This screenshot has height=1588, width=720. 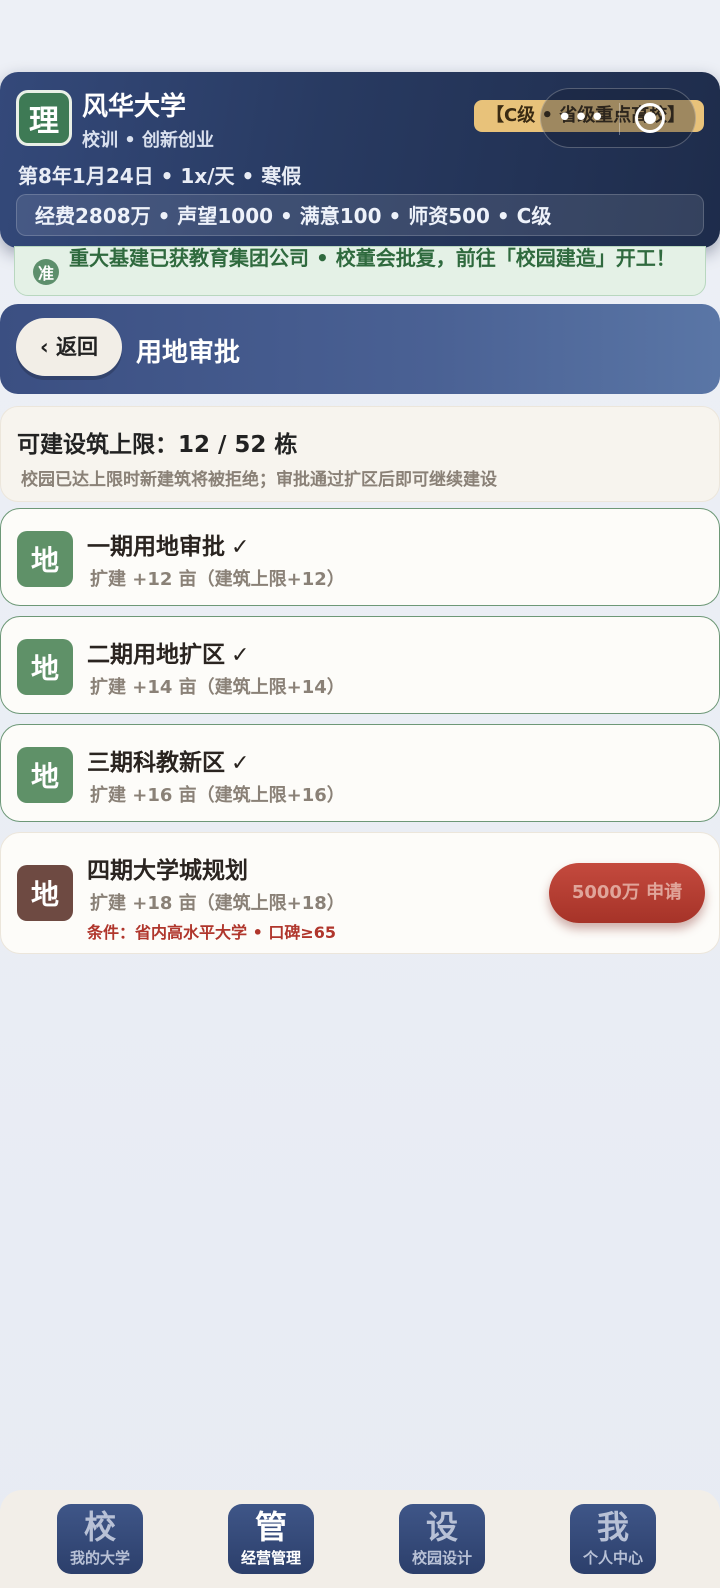 What do you see at coordinates (360, 1539) in the screenshot?
I see `bottom-tab-bar: 校 我的大学 管 经营管理 设 校园设计 我 个人中心` at bounding box center [360, 1539].